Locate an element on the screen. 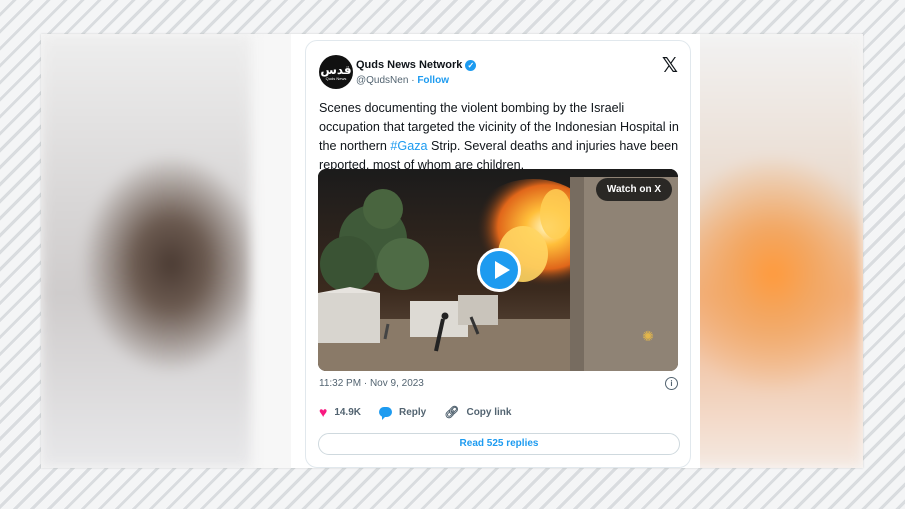  author-handle: @QudsNen is located at coordinates (382, 80).